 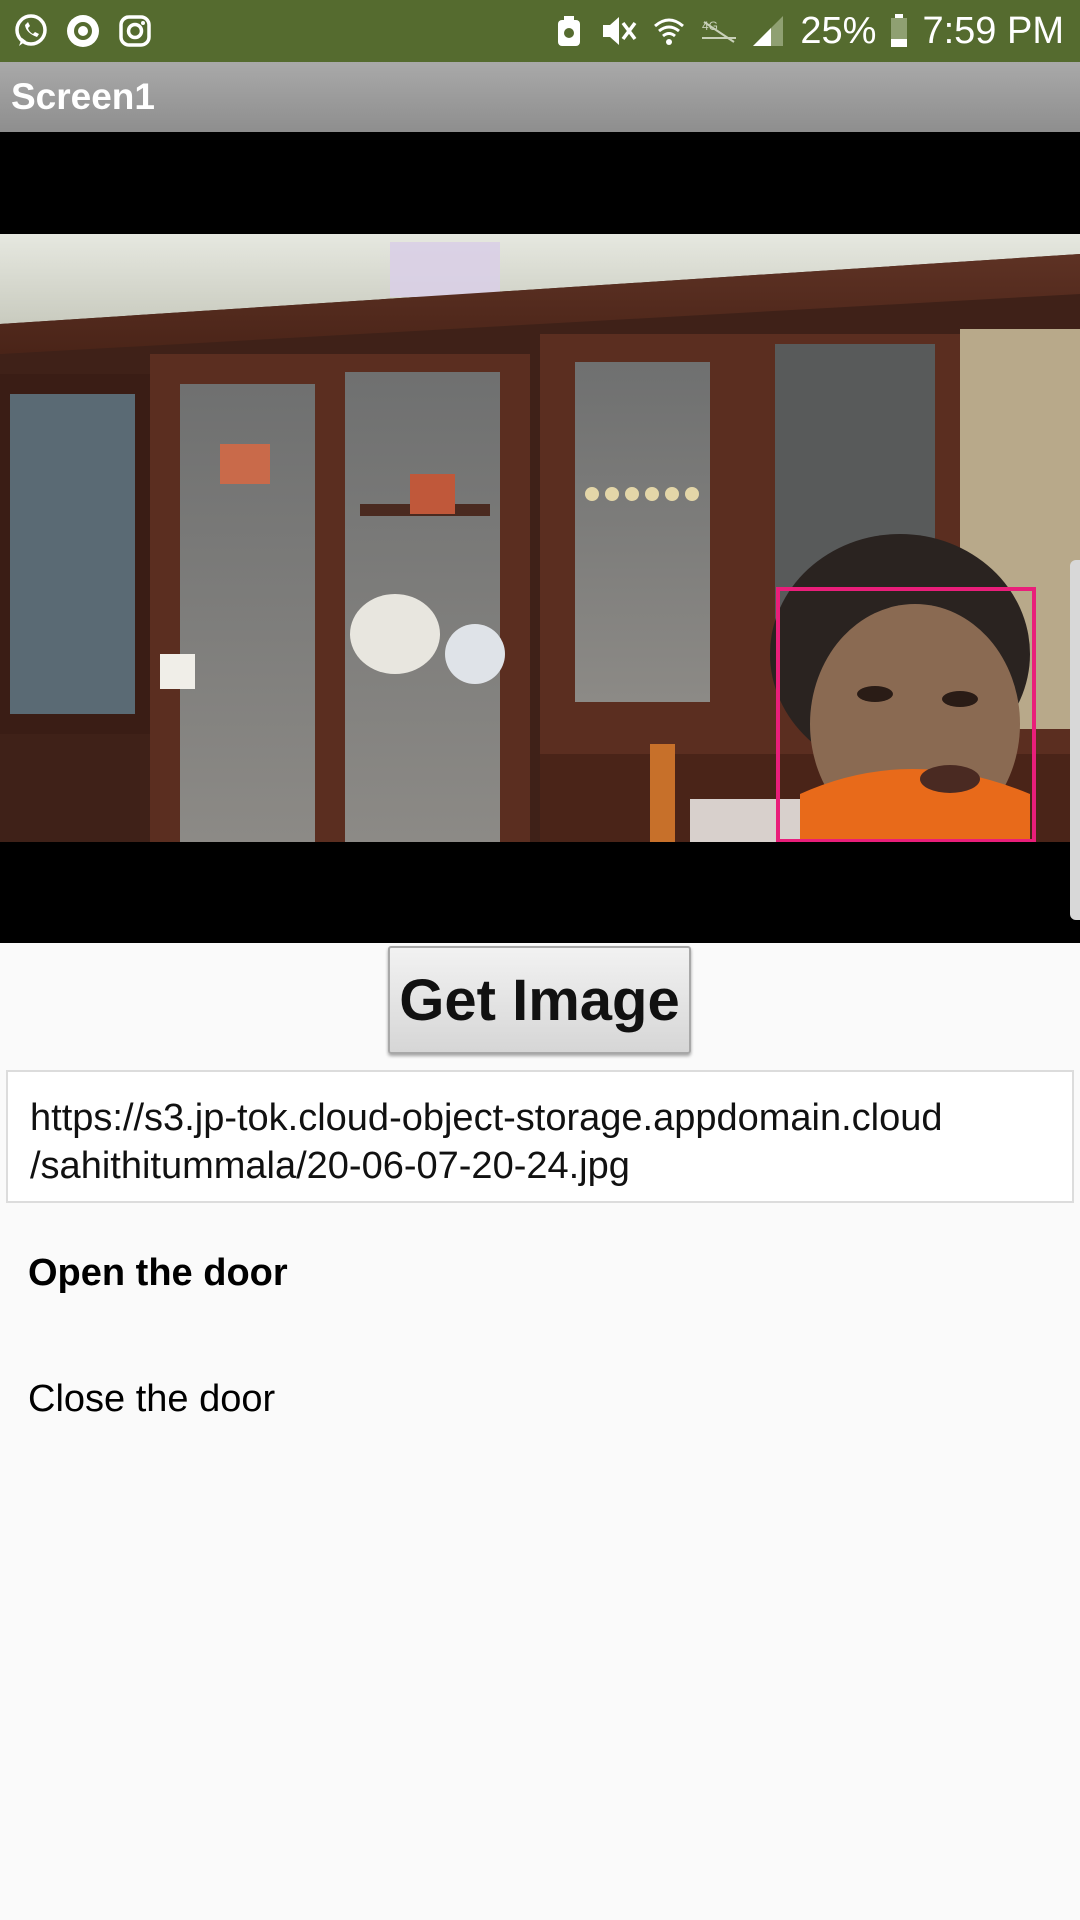 I want to click on open-door-label: Open the door, so click(x=158, y=1273).